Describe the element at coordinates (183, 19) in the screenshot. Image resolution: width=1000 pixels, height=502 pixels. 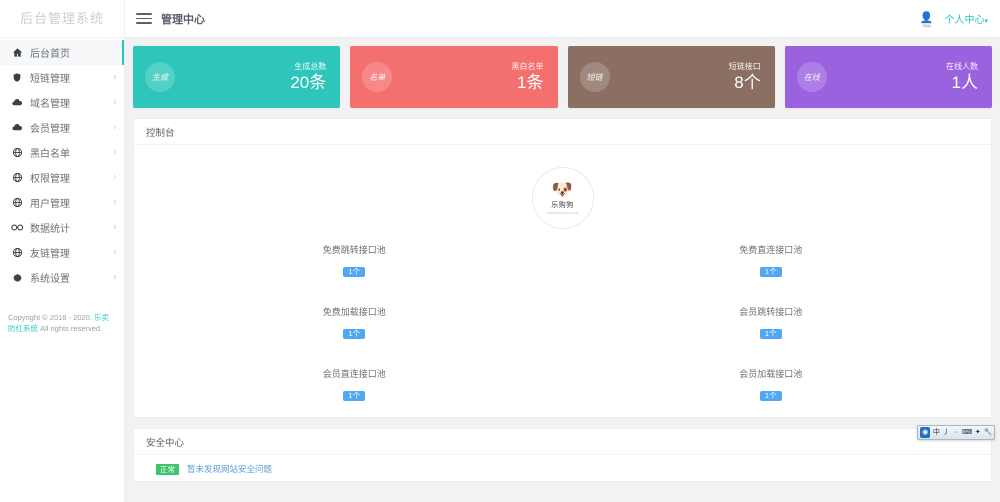
I see `page-title: 管理中心` at that location.